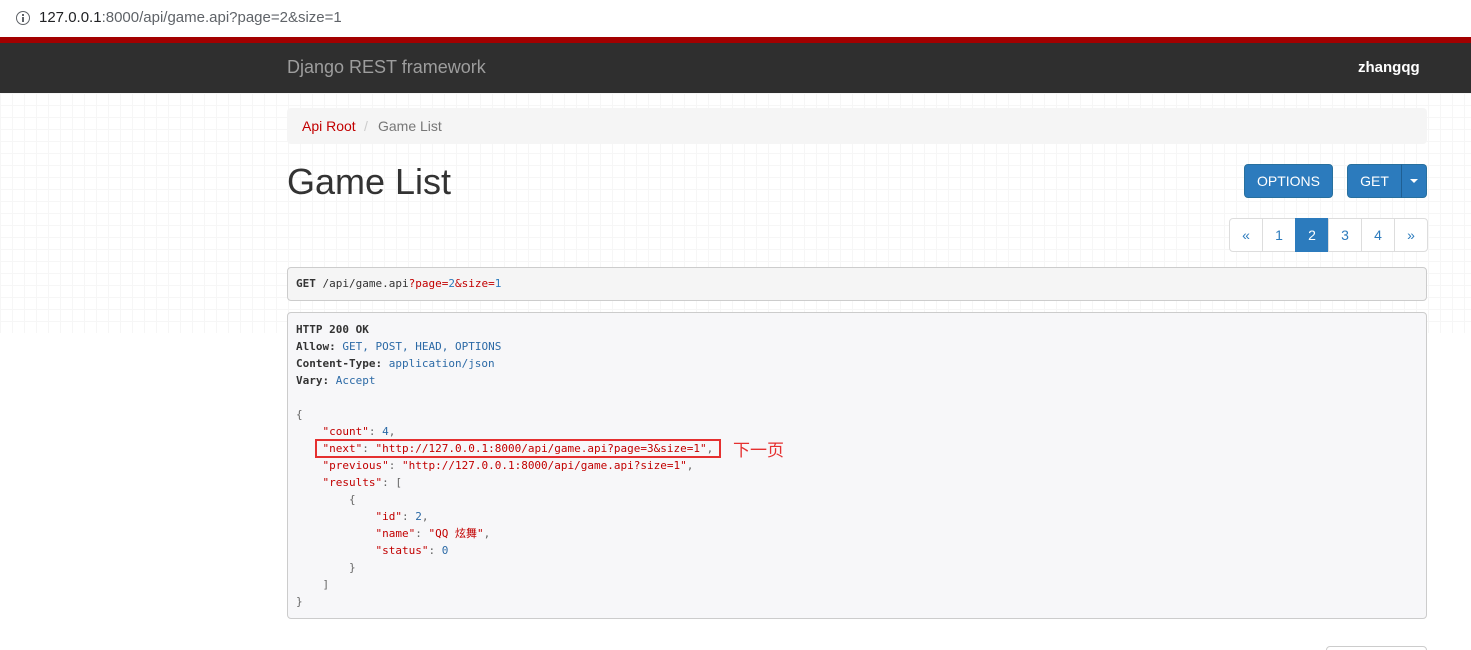 This screenshot has height=650, width=1471. What do you see at coordinates (1376, 648) in the screenshot?
I see `bottom-button-partial` at bounding box center [1376, 648].